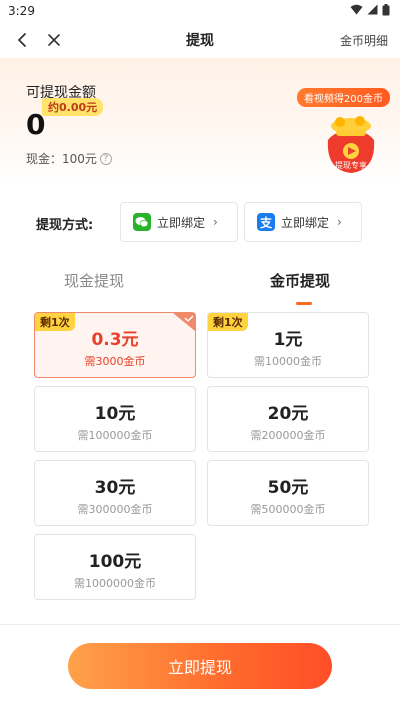  I want to click on status-bar: 3:29, so click(200, 11).